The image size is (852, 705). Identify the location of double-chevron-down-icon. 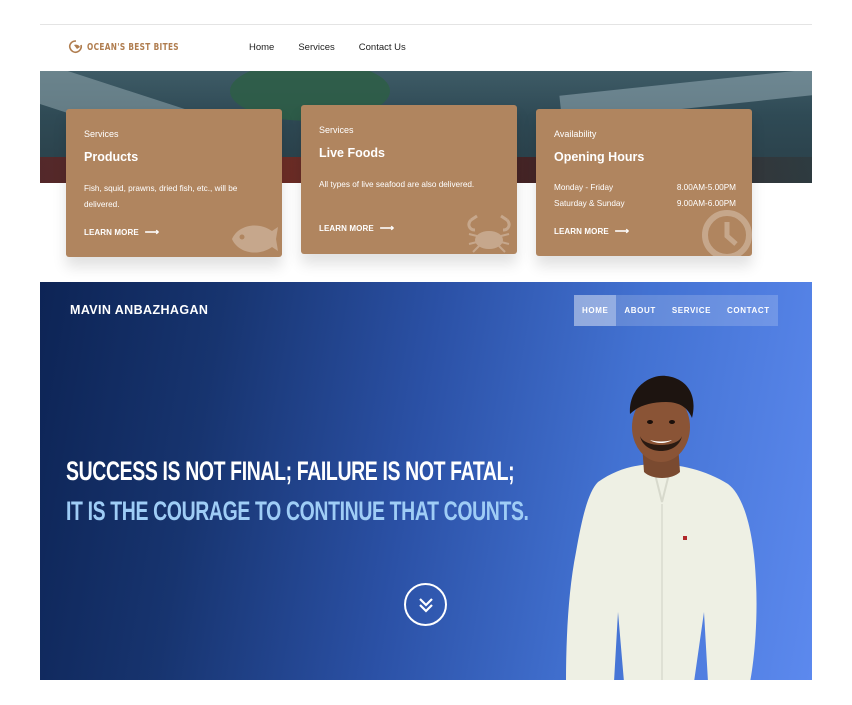
(425, 605).